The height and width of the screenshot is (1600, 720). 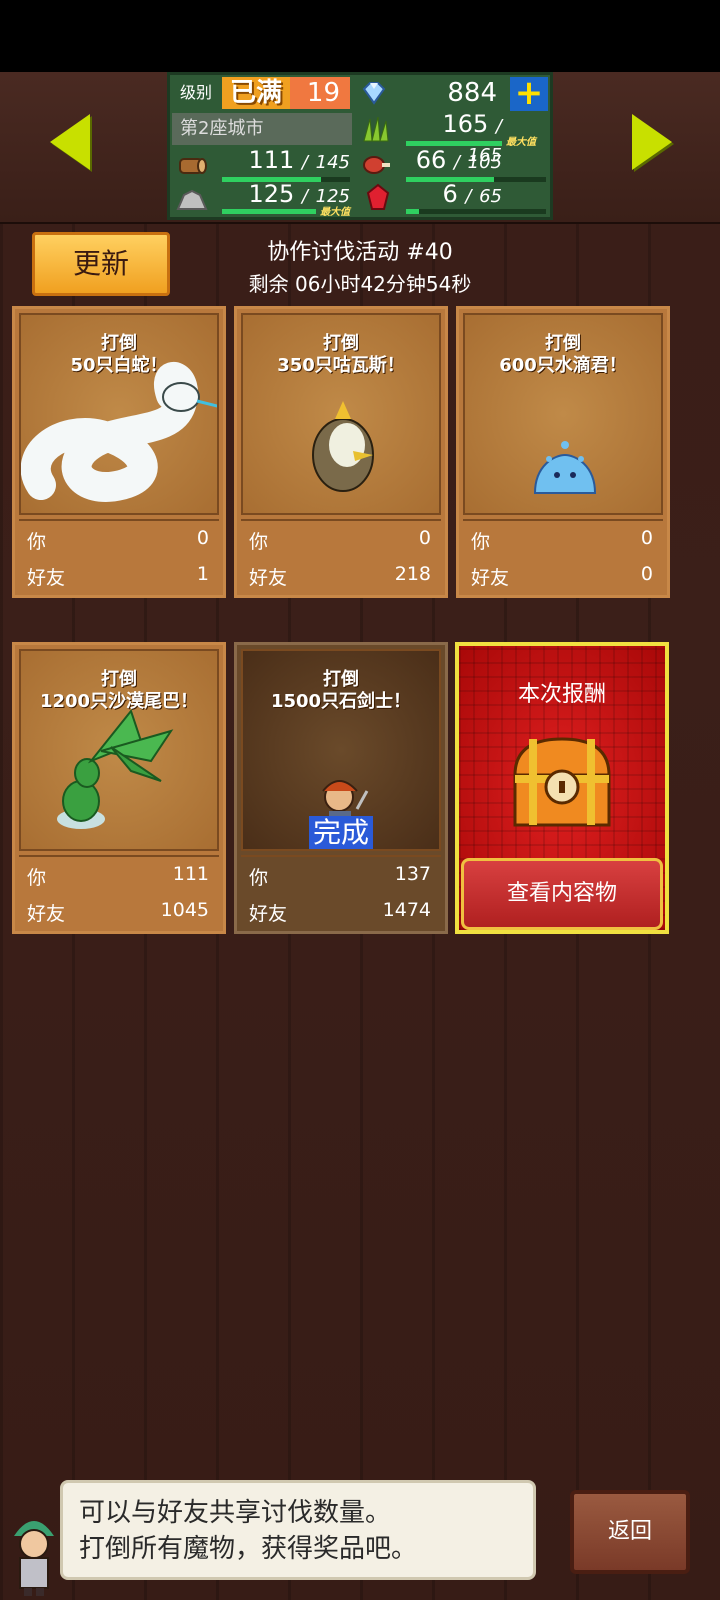 What do you see at coordinates (563, 576) in the screenshot?
I see `friends-row: 好友 0` at bounding box center [563, 576].